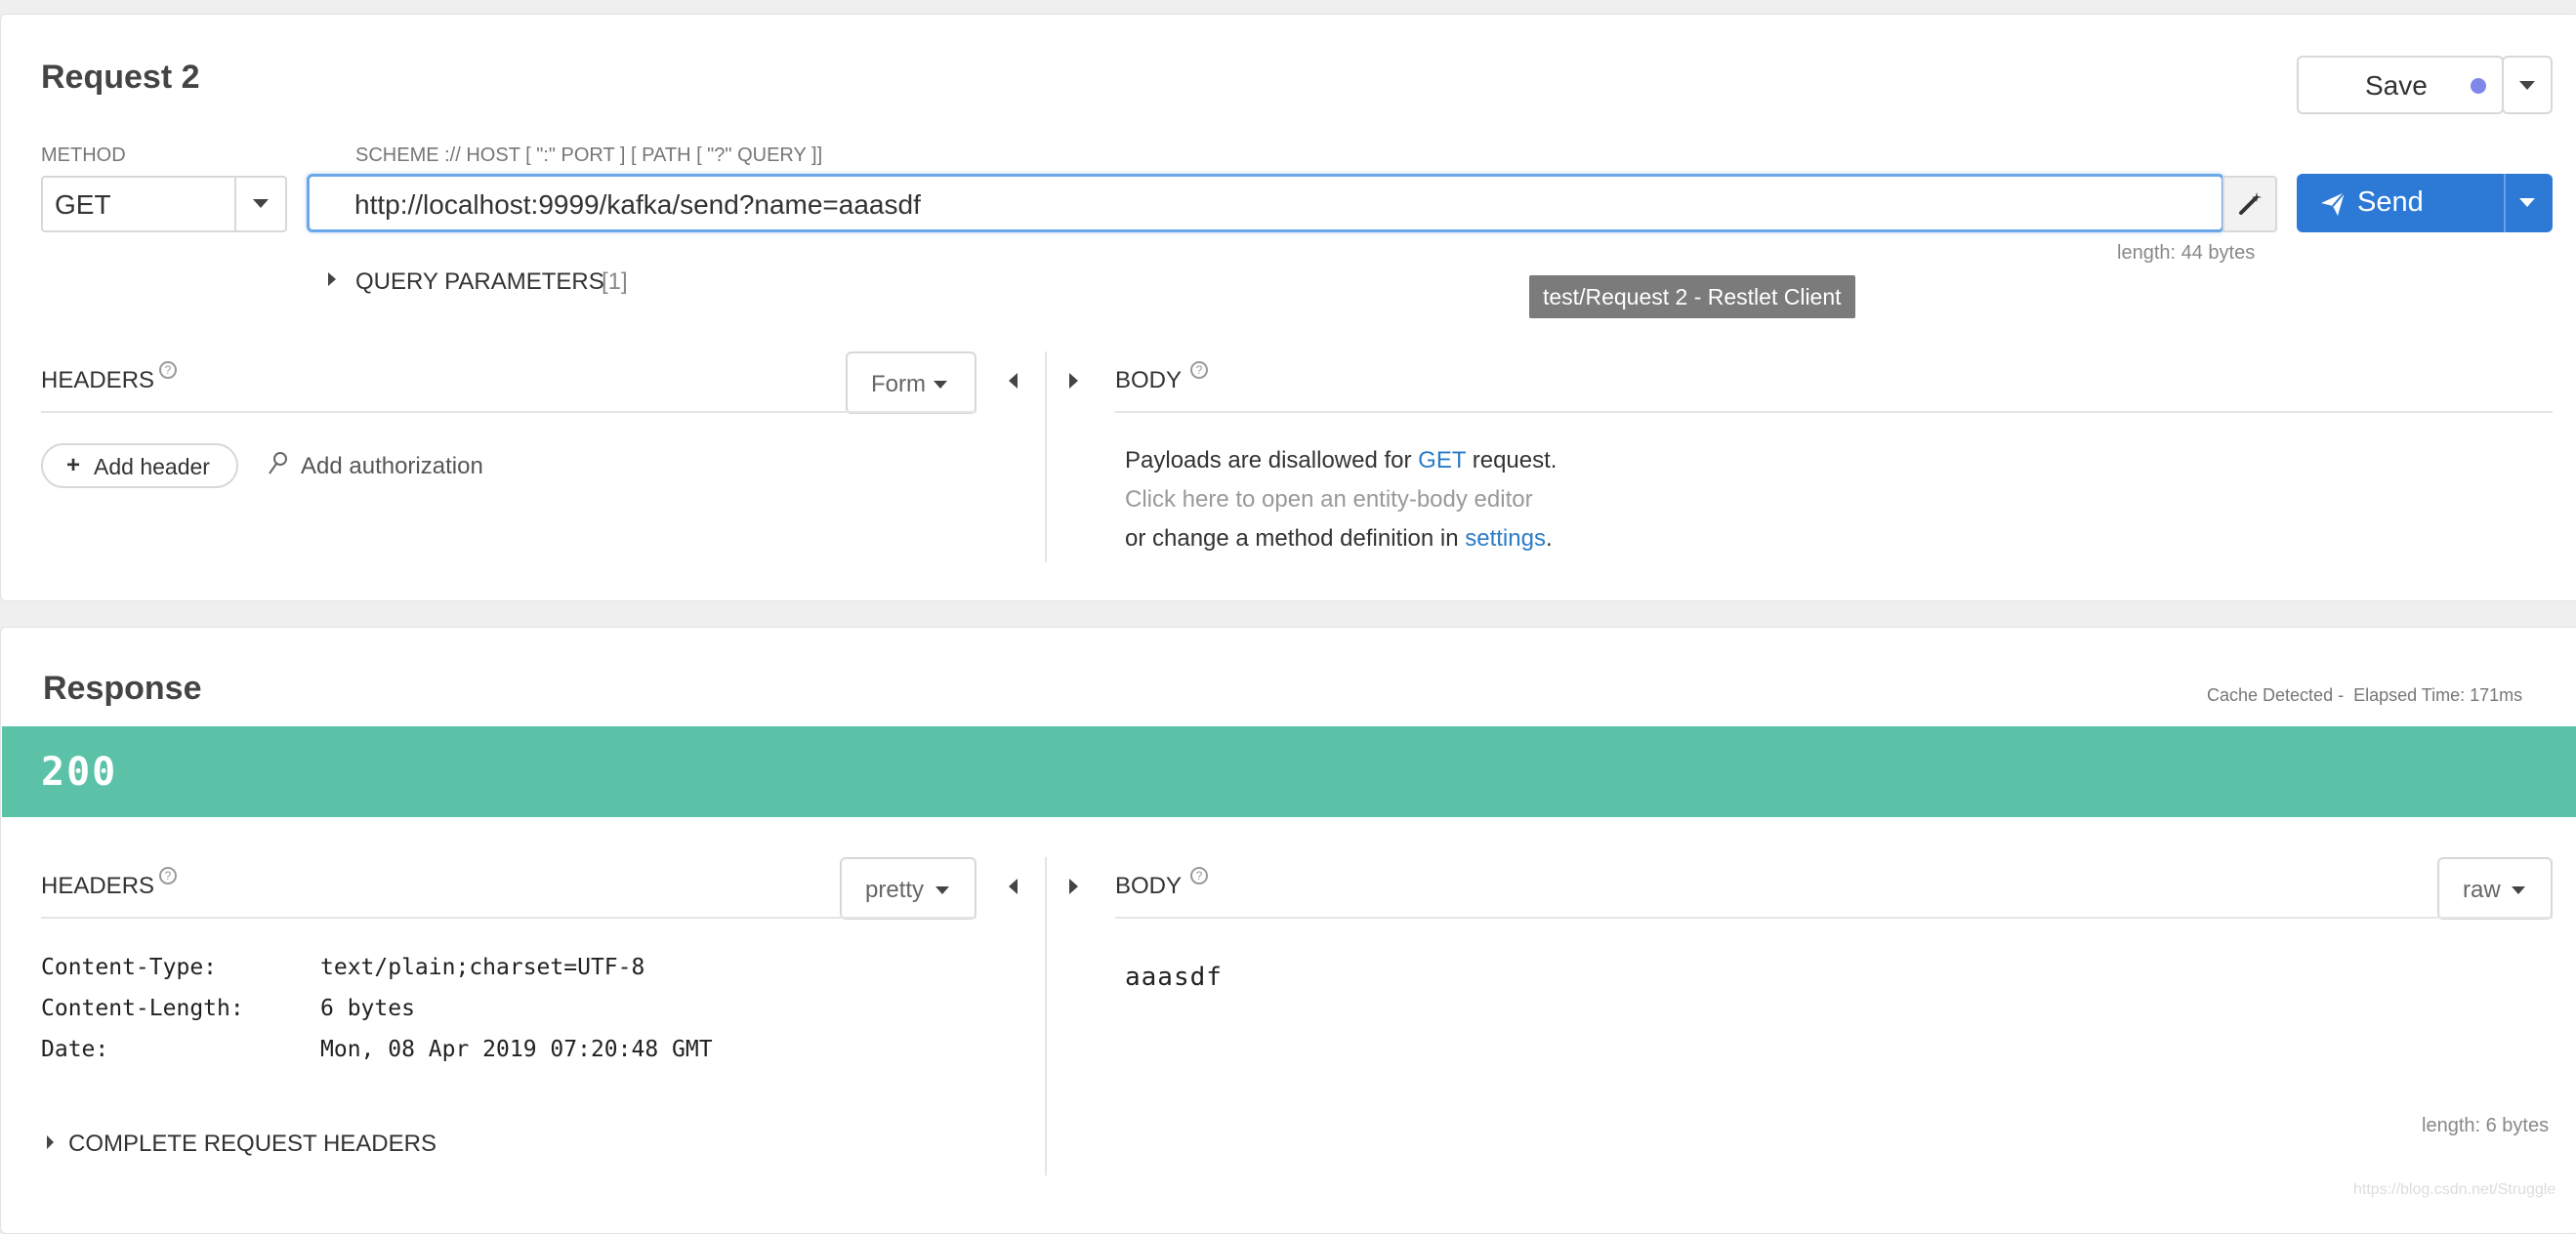 Image resolution: width=2576 pixels, height=1234 pixels. Describe the element at coordinates (2365, 695) in the screenshot. I see `cache-elapsed-info: Cache Detected - Elapsed Time: 171ms` at that location.